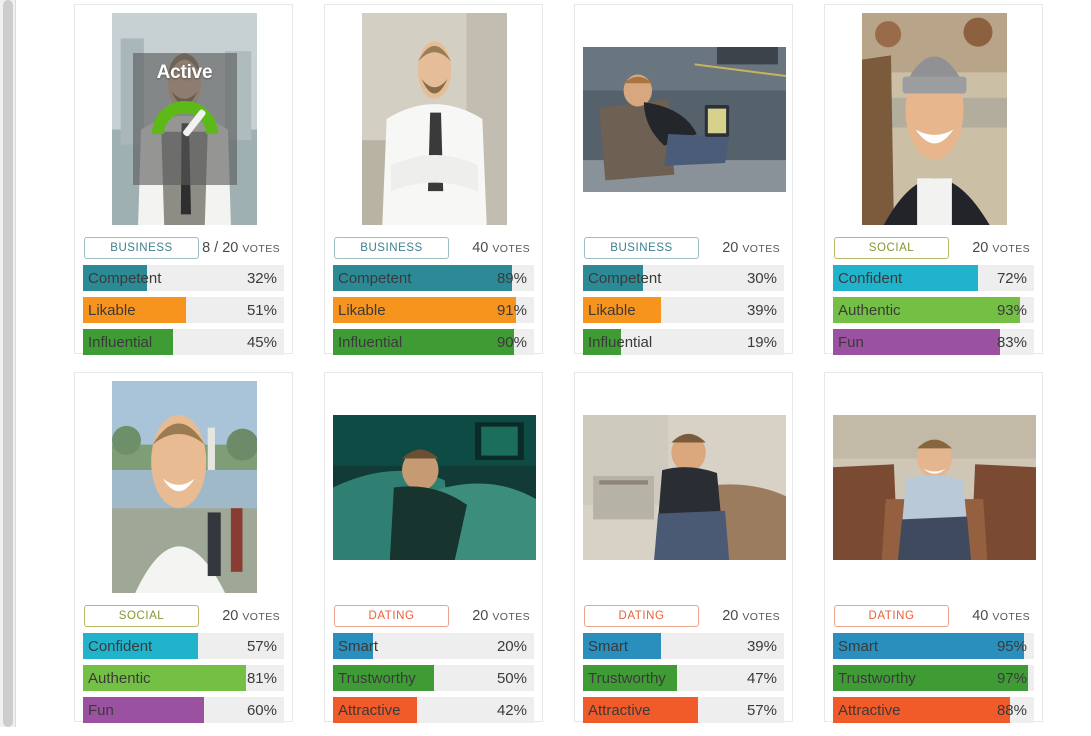 This screenshot has height=736, width=1091. What do you see at coordinates (261, 678) in the screenshot?
I see `trait-percentage: 81%` at bounding box center [261, 678].